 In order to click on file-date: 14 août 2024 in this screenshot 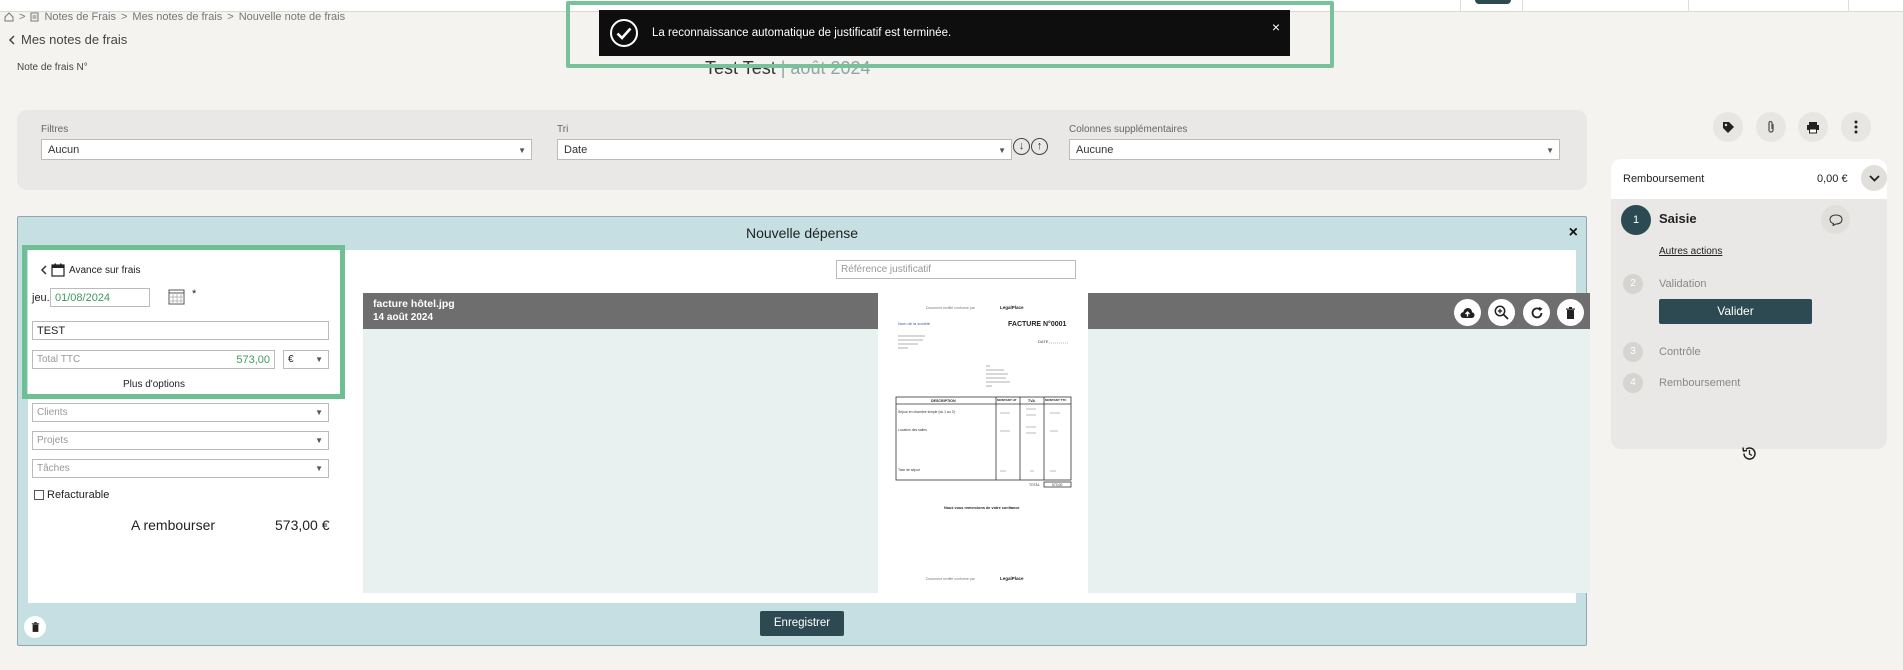, I will do `click(403, 317)`.